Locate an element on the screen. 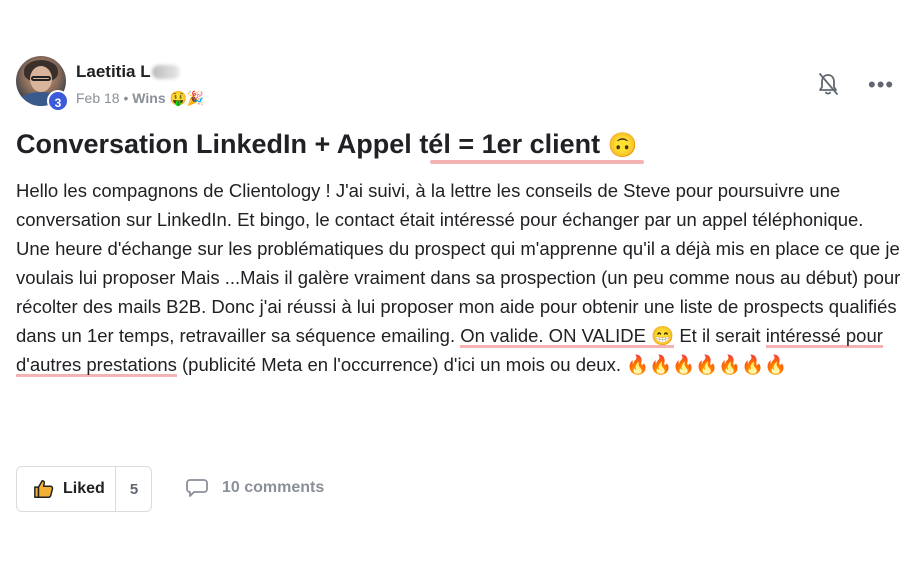 The image size is (920, 570). more-options-icon: ••• is located at coordinates (881, 85).